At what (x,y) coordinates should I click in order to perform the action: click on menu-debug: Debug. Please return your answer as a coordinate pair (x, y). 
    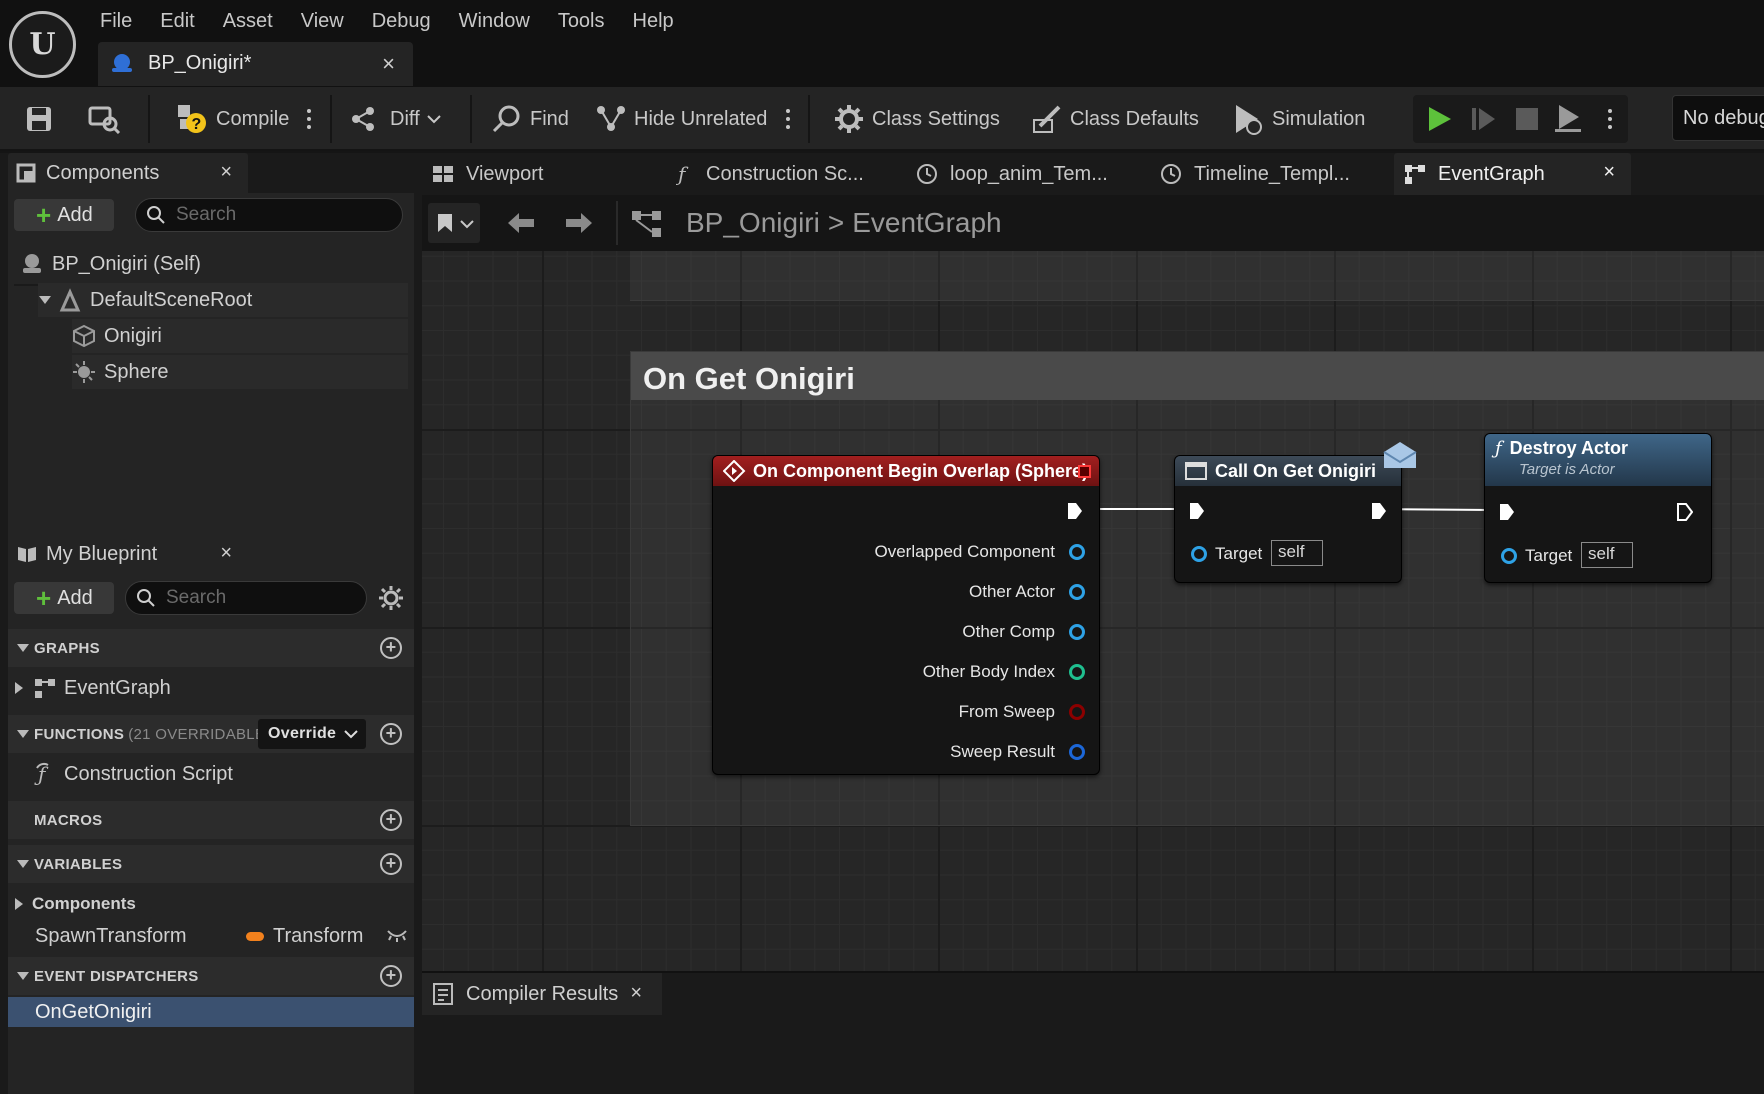
    Looking at the image, I should click on (401, 21).